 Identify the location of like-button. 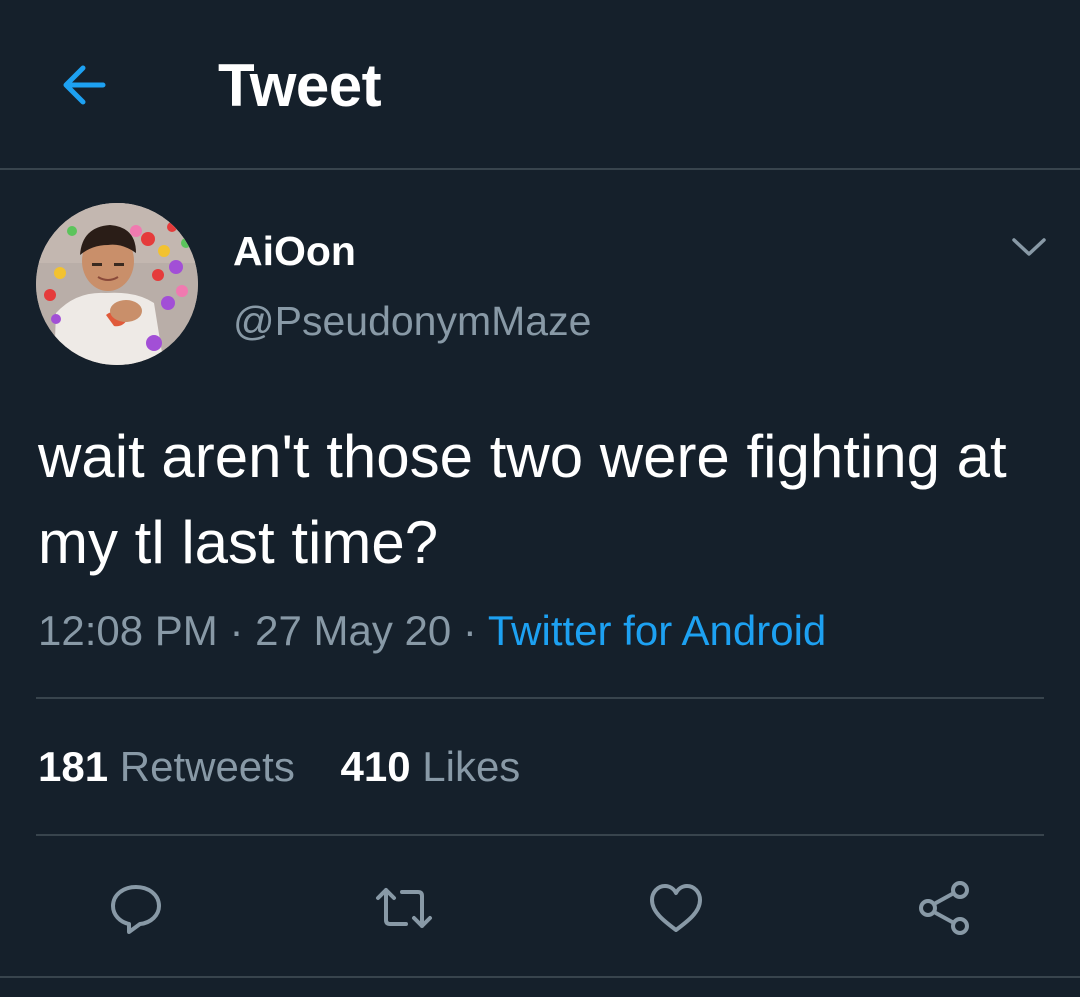
(676, 908).